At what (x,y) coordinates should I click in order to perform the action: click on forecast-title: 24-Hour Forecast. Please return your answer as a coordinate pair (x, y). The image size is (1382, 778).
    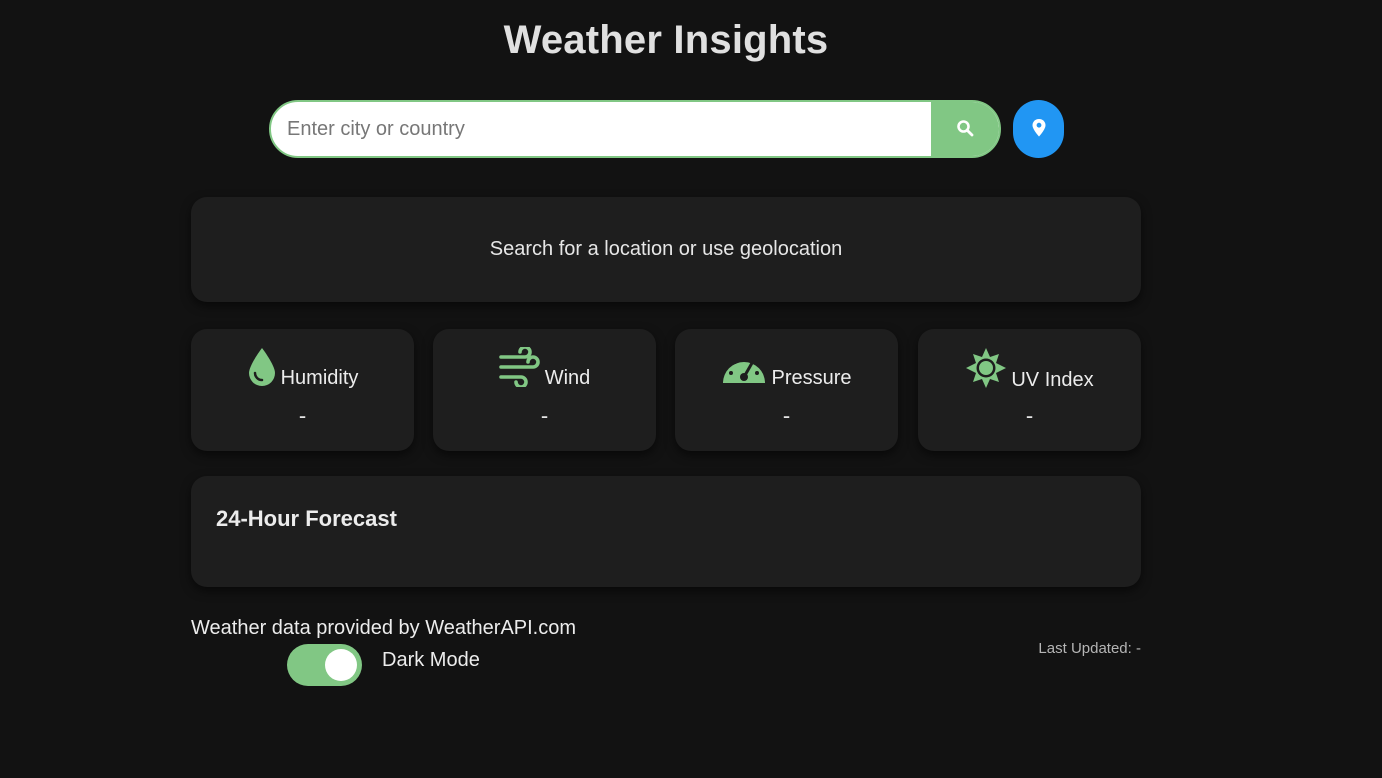
    Looking at the image, I should click on (306, 518).